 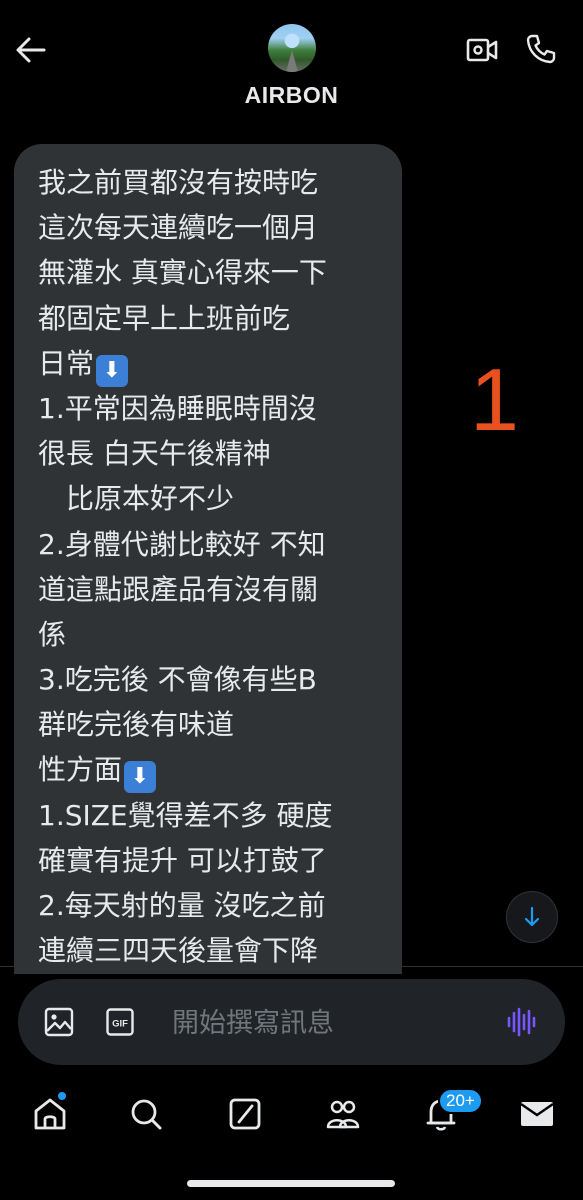 I want to click on message-line: 確實有提升 可以打鼓了, so click(x=182, y=860).